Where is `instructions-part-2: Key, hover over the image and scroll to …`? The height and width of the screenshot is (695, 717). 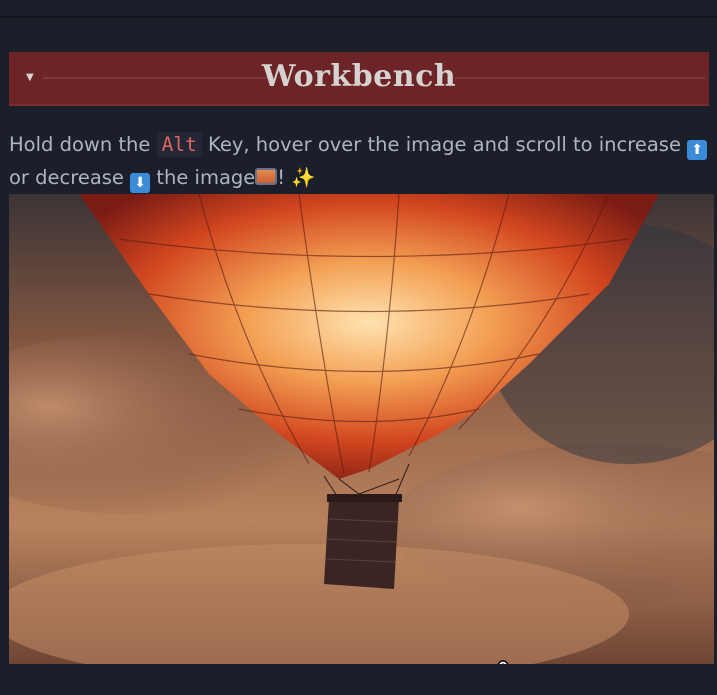
instructions-part-2: Key, hover over the image and scroll to … is located at coordinates (444, 144).